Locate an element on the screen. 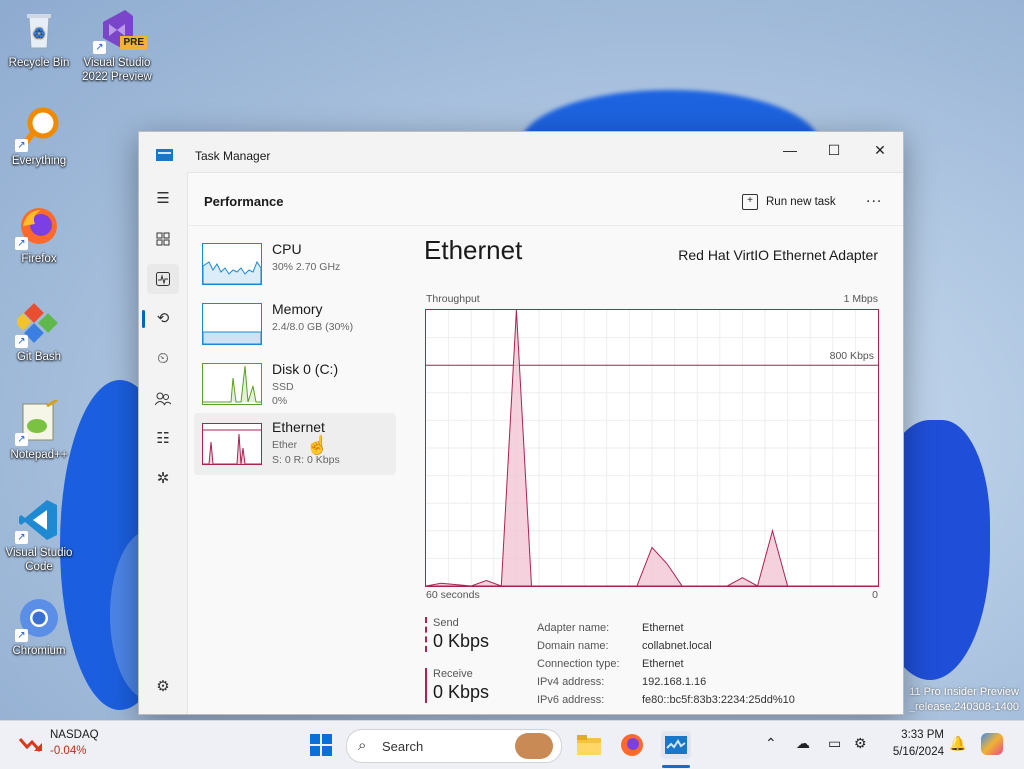 This screenshot has height=769, width=1024. watermark-line-2: _release.240308-1400 is located at coordinates (963, 707).